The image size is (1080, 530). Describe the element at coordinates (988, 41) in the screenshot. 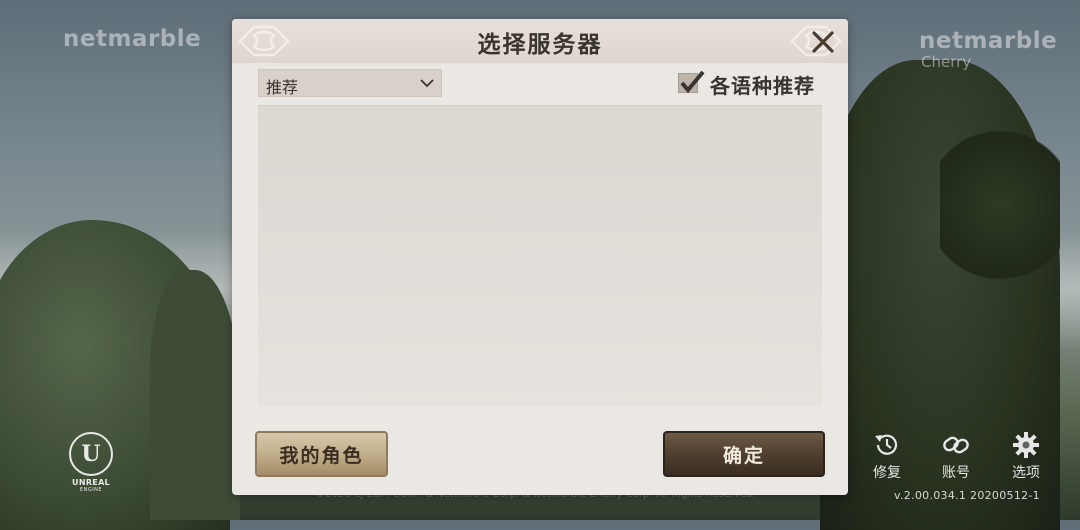

I see `netmarble-logo-right: netmarble` at that location.